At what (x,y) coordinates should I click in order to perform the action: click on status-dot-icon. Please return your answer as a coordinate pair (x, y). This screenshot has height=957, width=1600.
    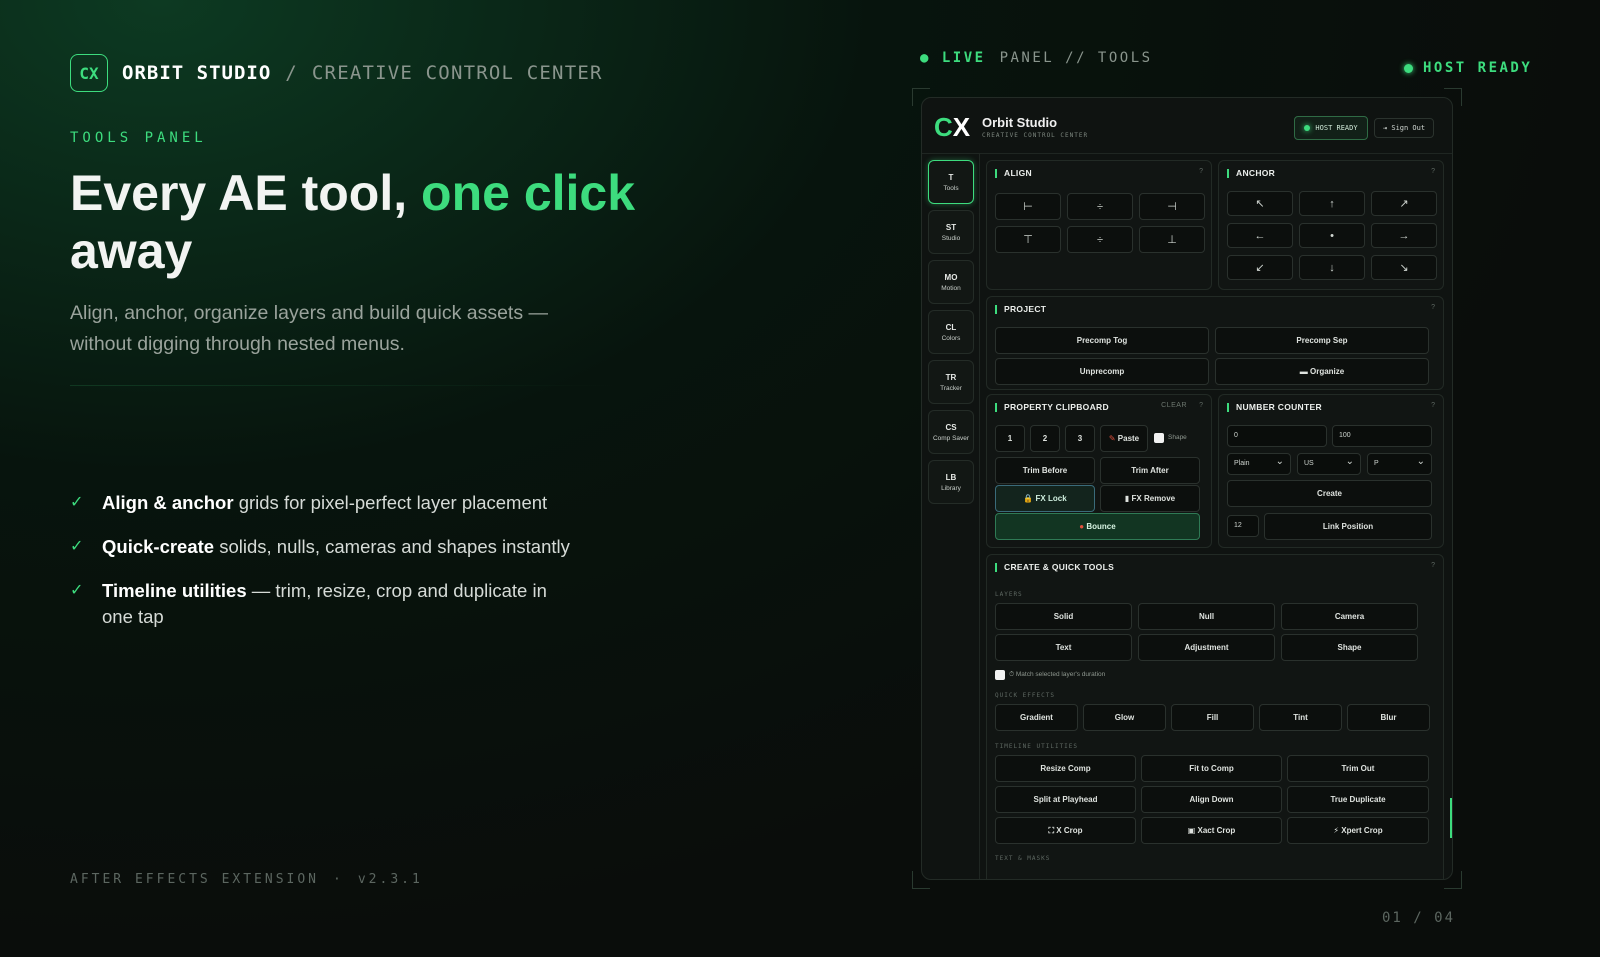
    Looking at the image, I should click on (1408, 68).